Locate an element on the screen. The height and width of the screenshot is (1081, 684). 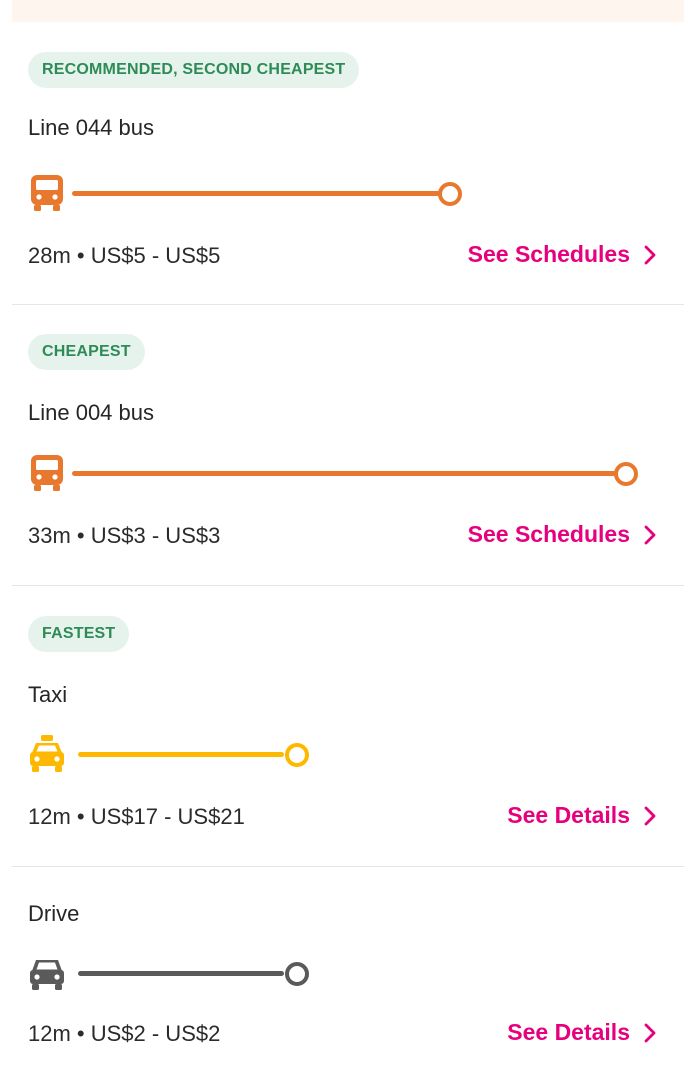
recommended-badge: RECOMMENDED, SECOND CHEAPEST is located at coordinates (194, 70).